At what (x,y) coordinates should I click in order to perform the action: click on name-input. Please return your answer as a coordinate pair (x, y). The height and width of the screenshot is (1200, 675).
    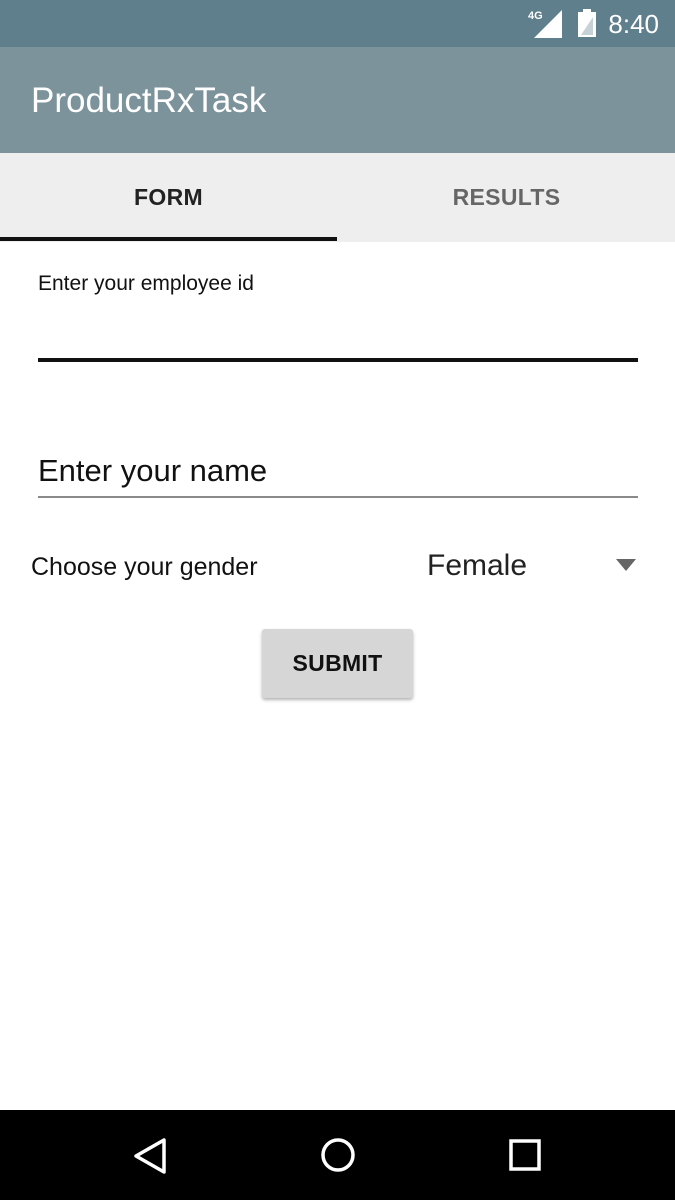
    Looking at the image, I should click on (338, 472).